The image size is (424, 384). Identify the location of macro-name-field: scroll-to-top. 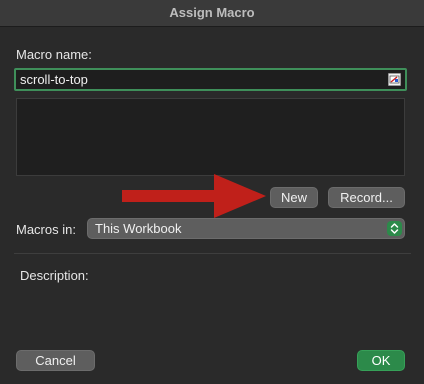
(210, 79).